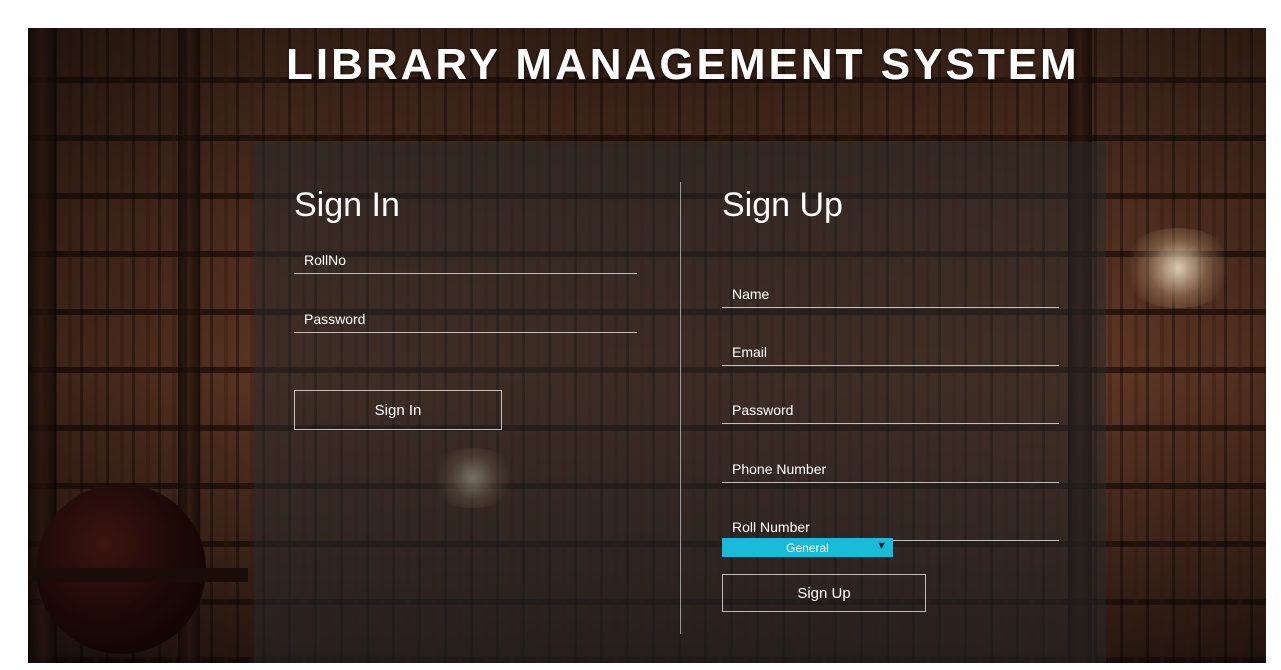 Image resolution: width=1281 pixels, height=670 pixels. Describe the element at coordinates (1178, 268) in the screenshot. I see `light-glow` at that location.